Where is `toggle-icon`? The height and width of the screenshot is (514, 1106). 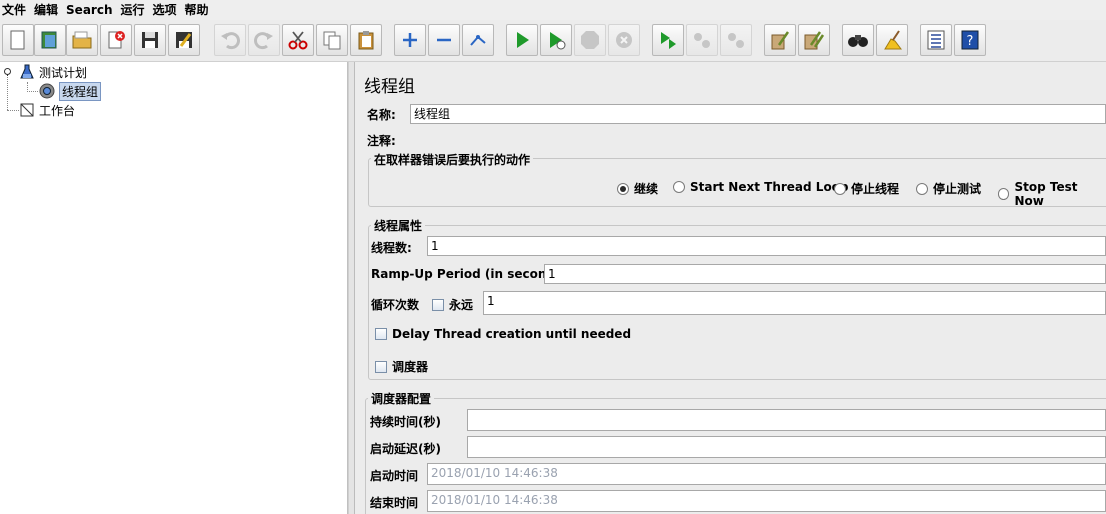 toggle-icon is located at coordinates (478, 40).